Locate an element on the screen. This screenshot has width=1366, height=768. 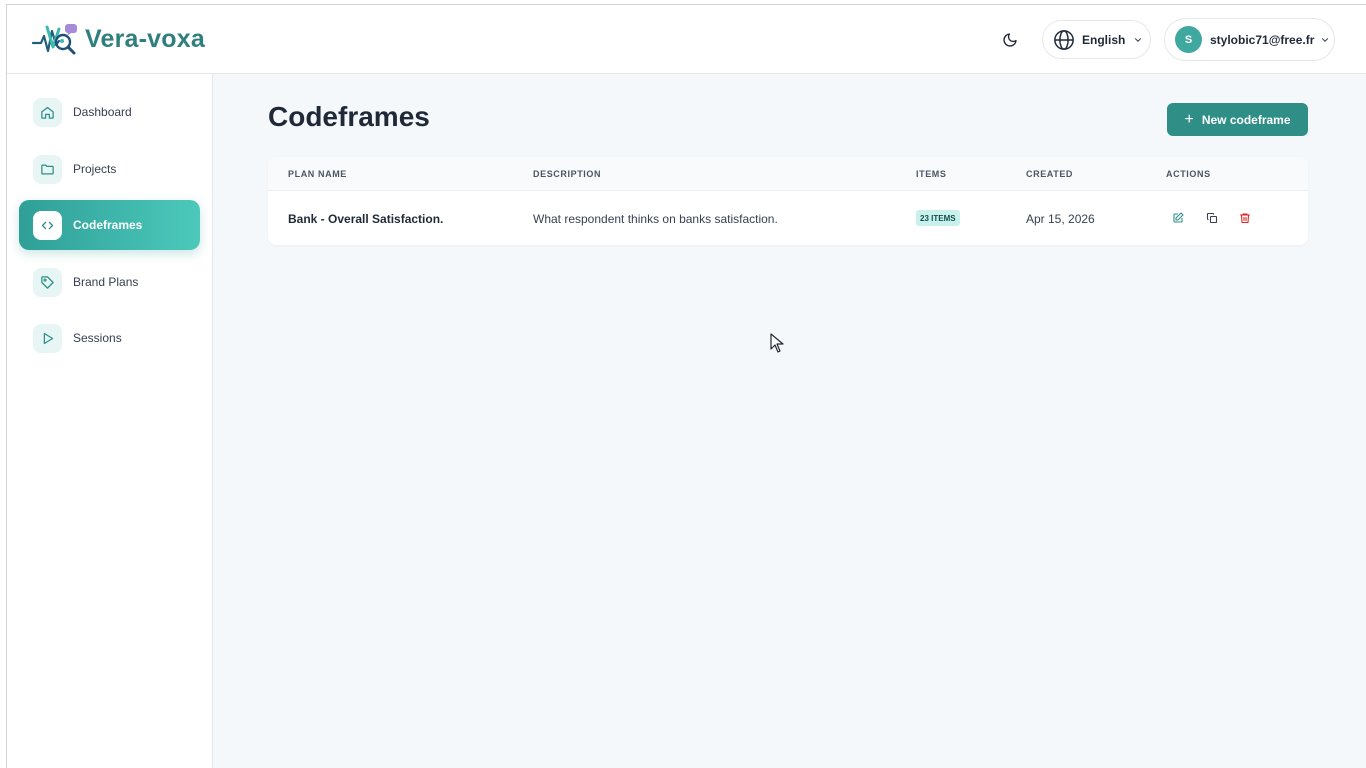
moon-icon is located at coordinates (1010, 40).